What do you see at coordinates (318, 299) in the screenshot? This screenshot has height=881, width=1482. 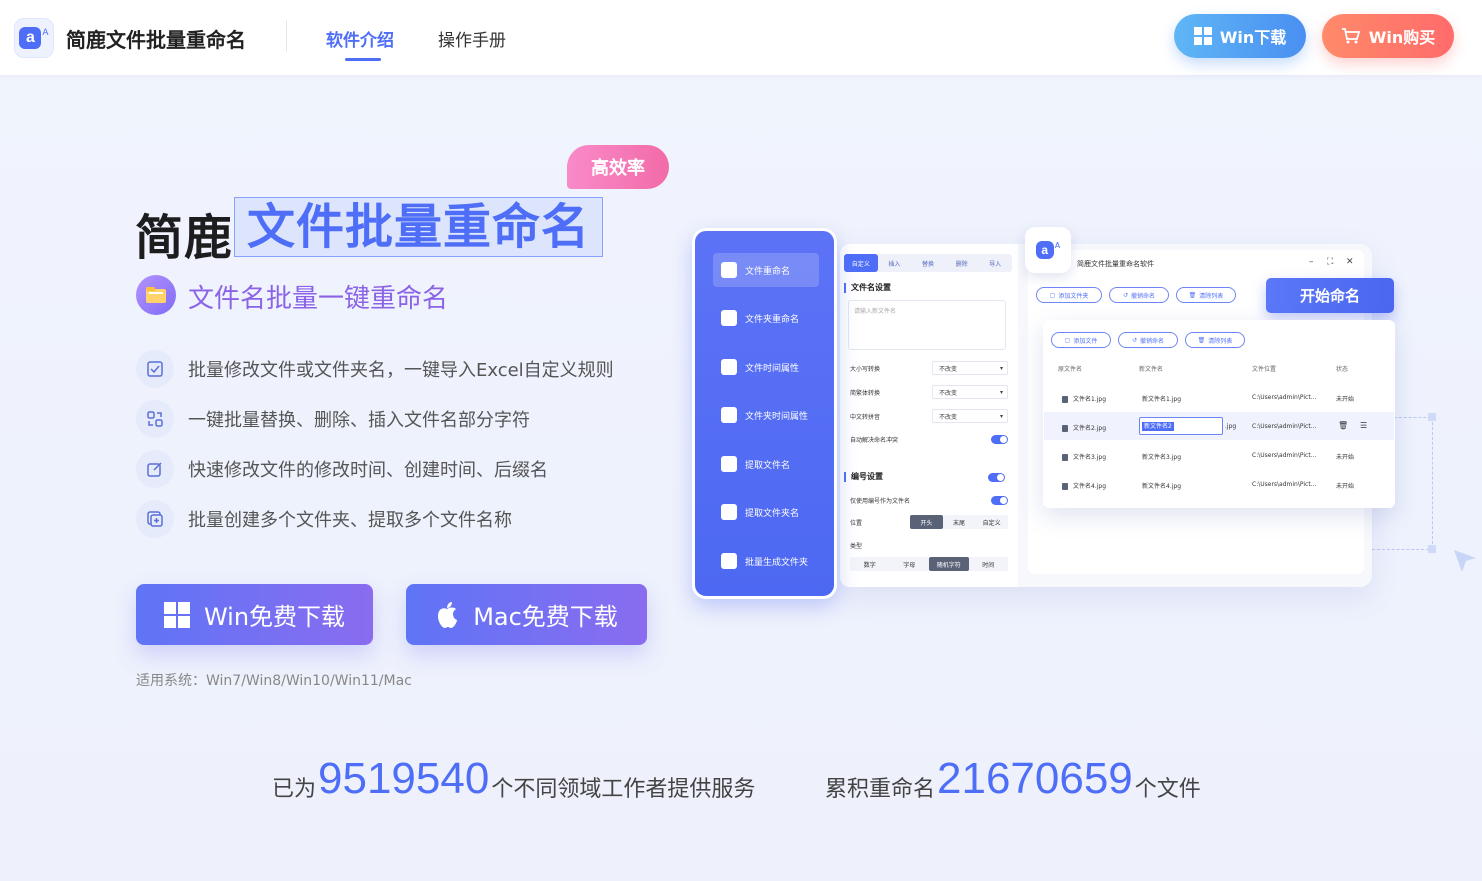 I see `hero-subtitle: 文件名批量一键重命名` at bounding box center [318, 299].